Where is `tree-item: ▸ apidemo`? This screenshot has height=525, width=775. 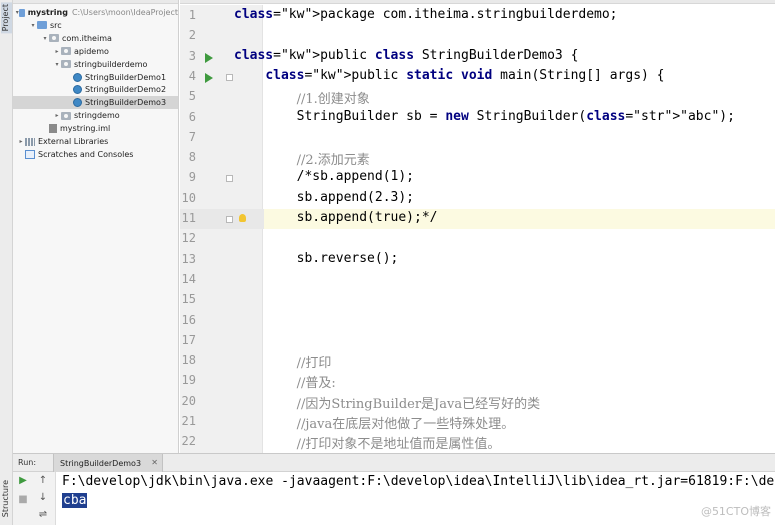 tree-item: ▸ apidemo is located at coordinates (95, 51).